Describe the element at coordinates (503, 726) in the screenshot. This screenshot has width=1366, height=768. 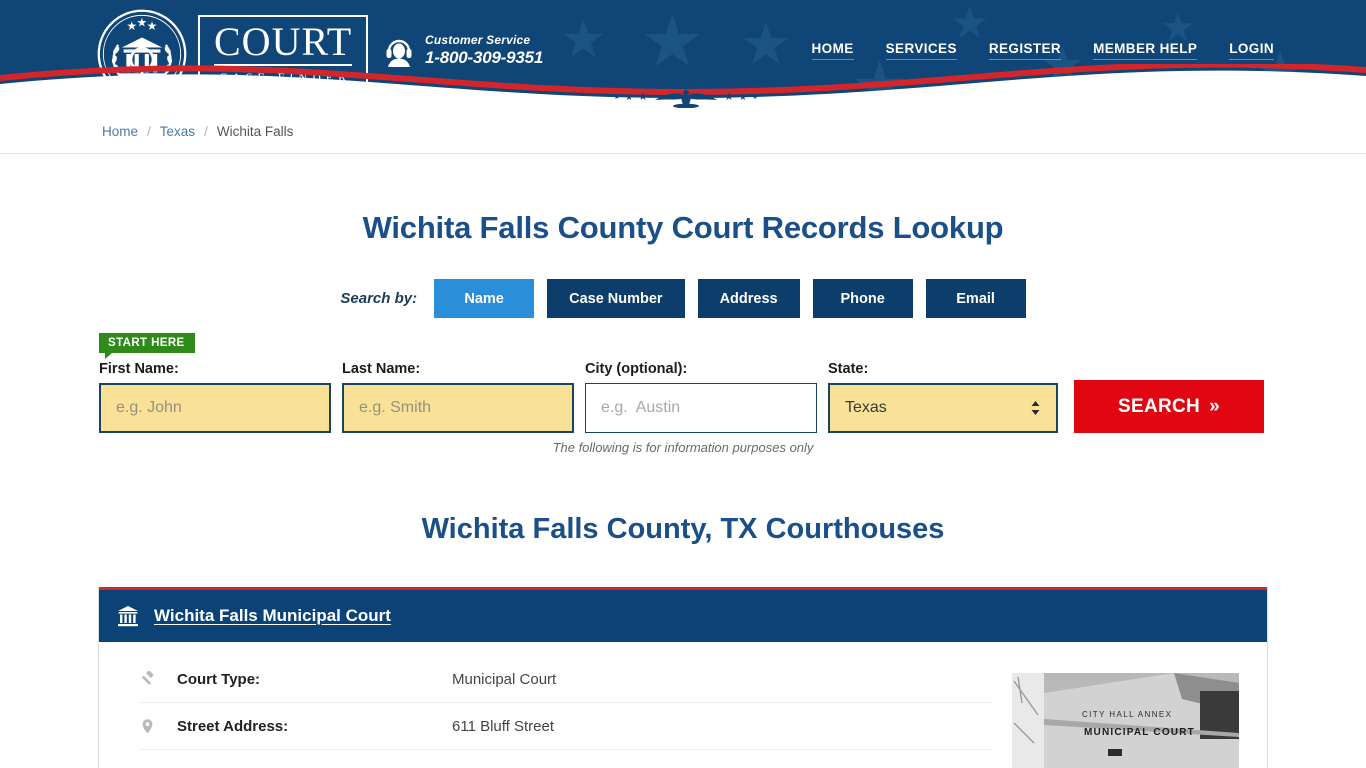
I see `detail-value: 611 Bluff Street` at that location.